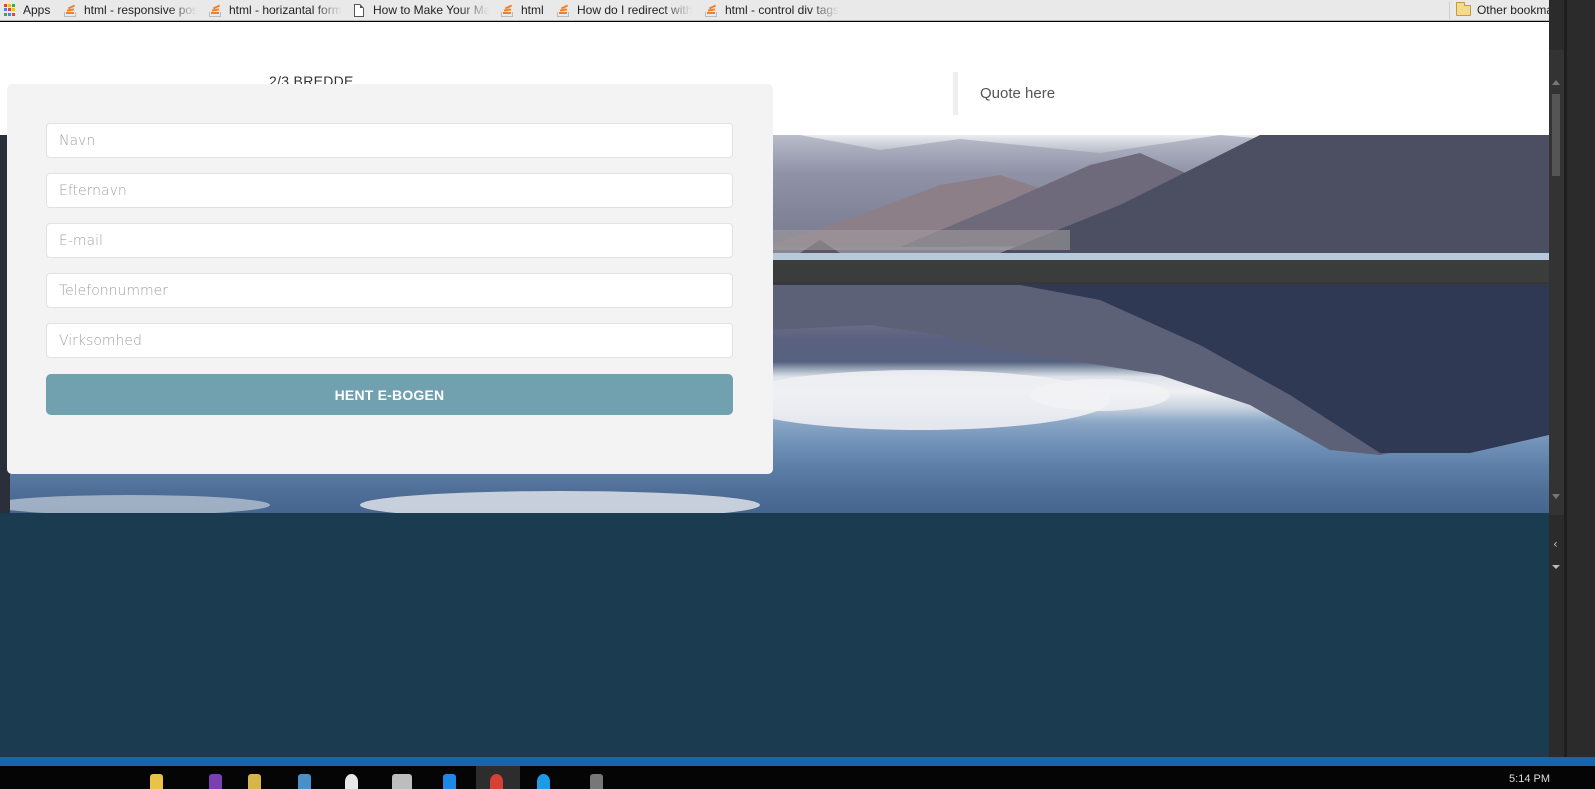 This screenshot has height=789, width=1595. I want to click on bookmark-item: html - responsive posi, so click(130, 10).